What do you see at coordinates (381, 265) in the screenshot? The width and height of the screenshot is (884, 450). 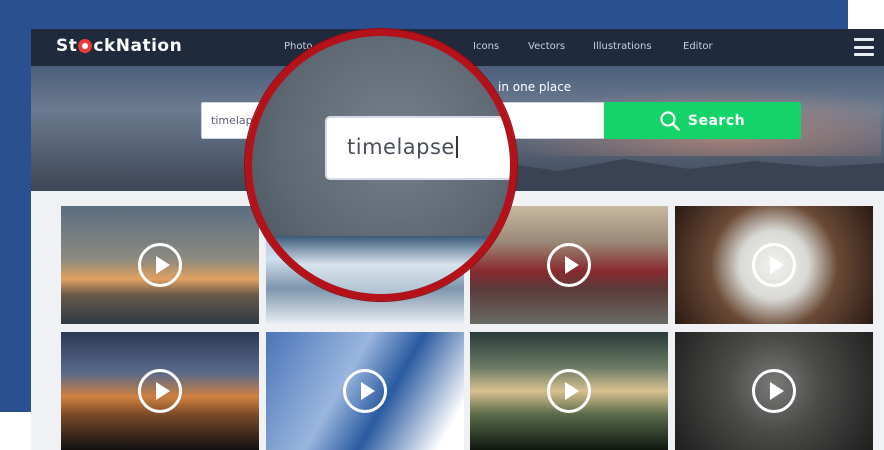 I see `magnified-background` at bounding box center [381, 265].